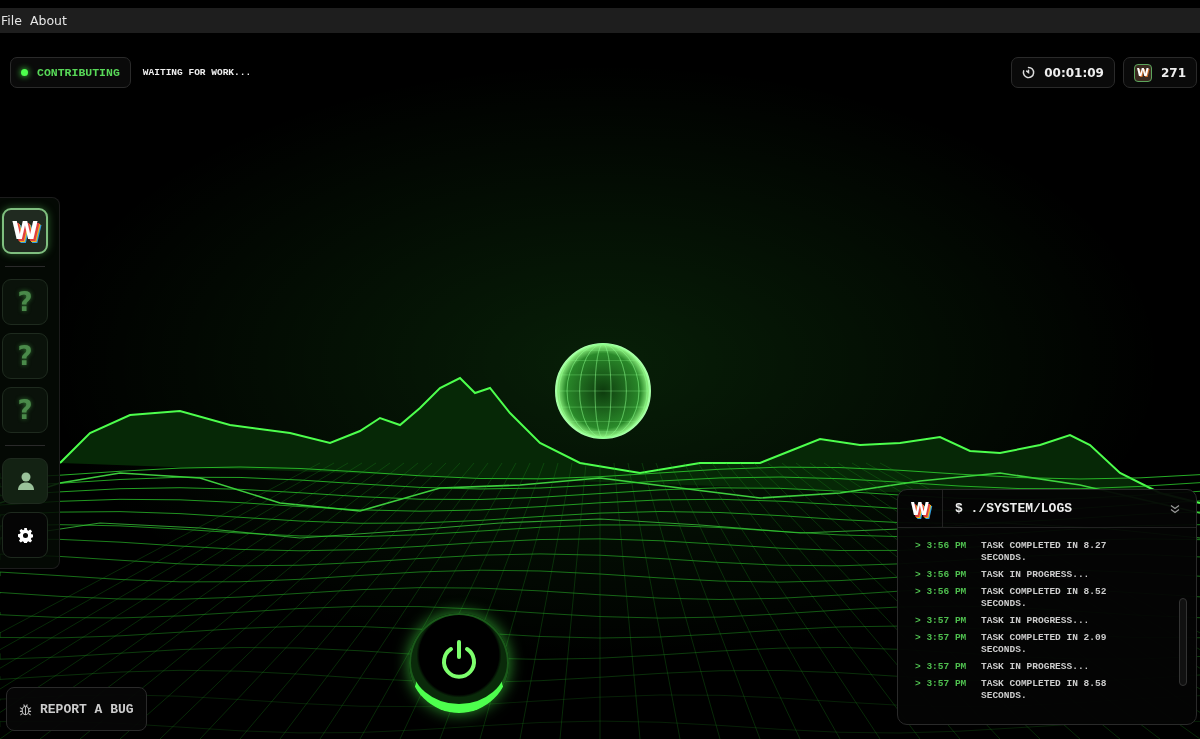  I want to click on bug-icon, so click(25, 709).